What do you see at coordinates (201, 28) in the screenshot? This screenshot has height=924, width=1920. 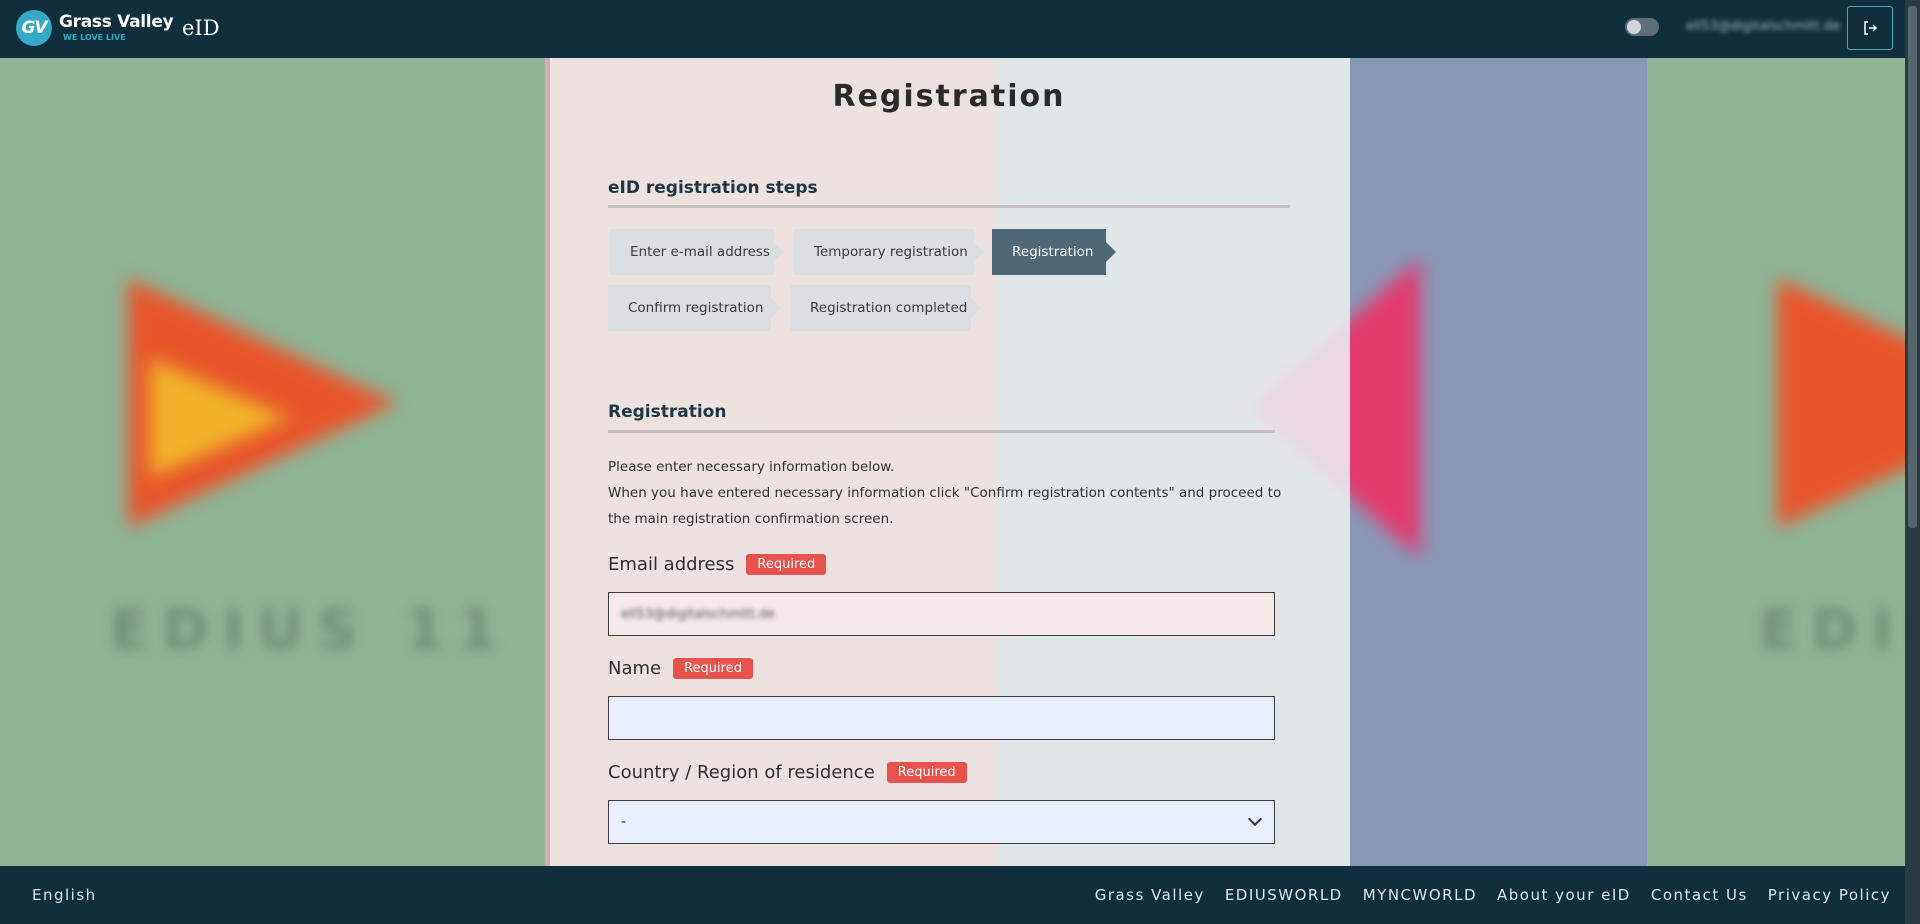 I see `app-name: eID` at bounding box center [201, 28].